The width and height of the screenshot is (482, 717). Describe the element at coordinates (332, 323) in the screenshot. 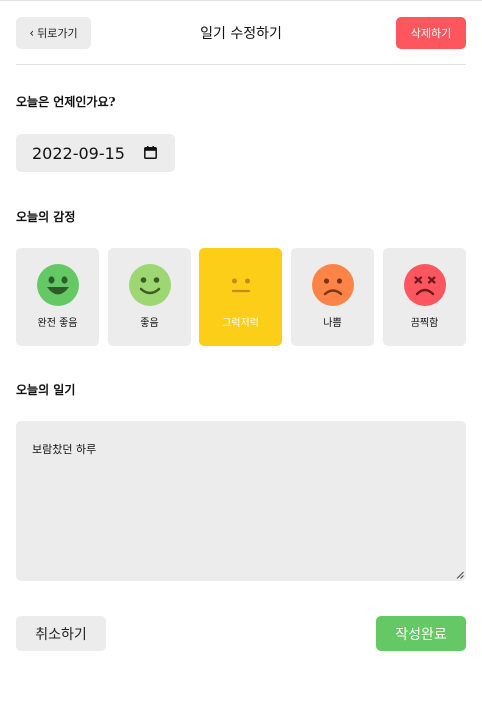

I see `emotion-label: 나쁨` at that location.